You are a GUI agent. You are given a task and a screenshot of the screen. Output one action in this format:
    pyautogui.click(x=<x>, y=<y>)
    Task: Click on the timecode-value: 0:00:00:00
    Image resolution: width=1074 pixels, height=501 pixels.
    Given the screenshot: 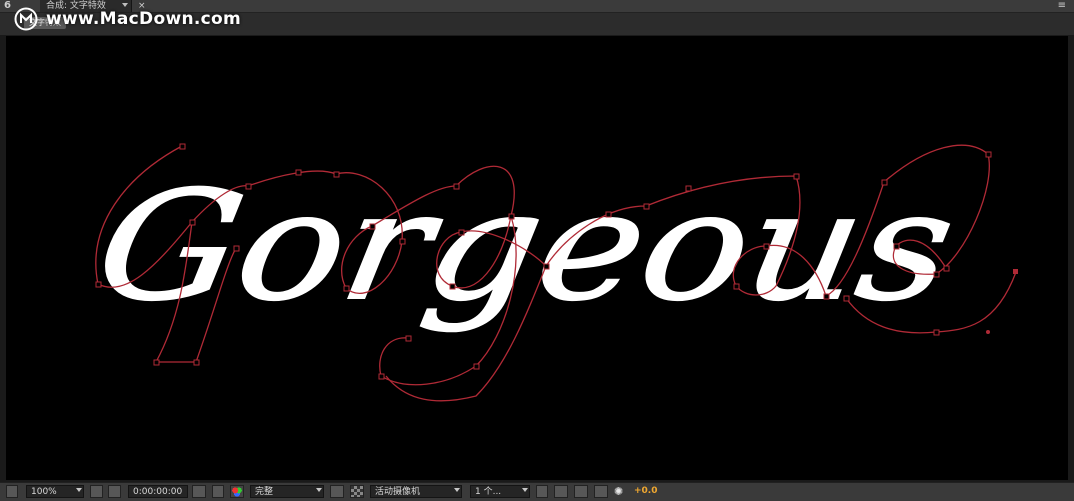 What is the action you would take?
    pyautogui.click(x=158, y=492)
    